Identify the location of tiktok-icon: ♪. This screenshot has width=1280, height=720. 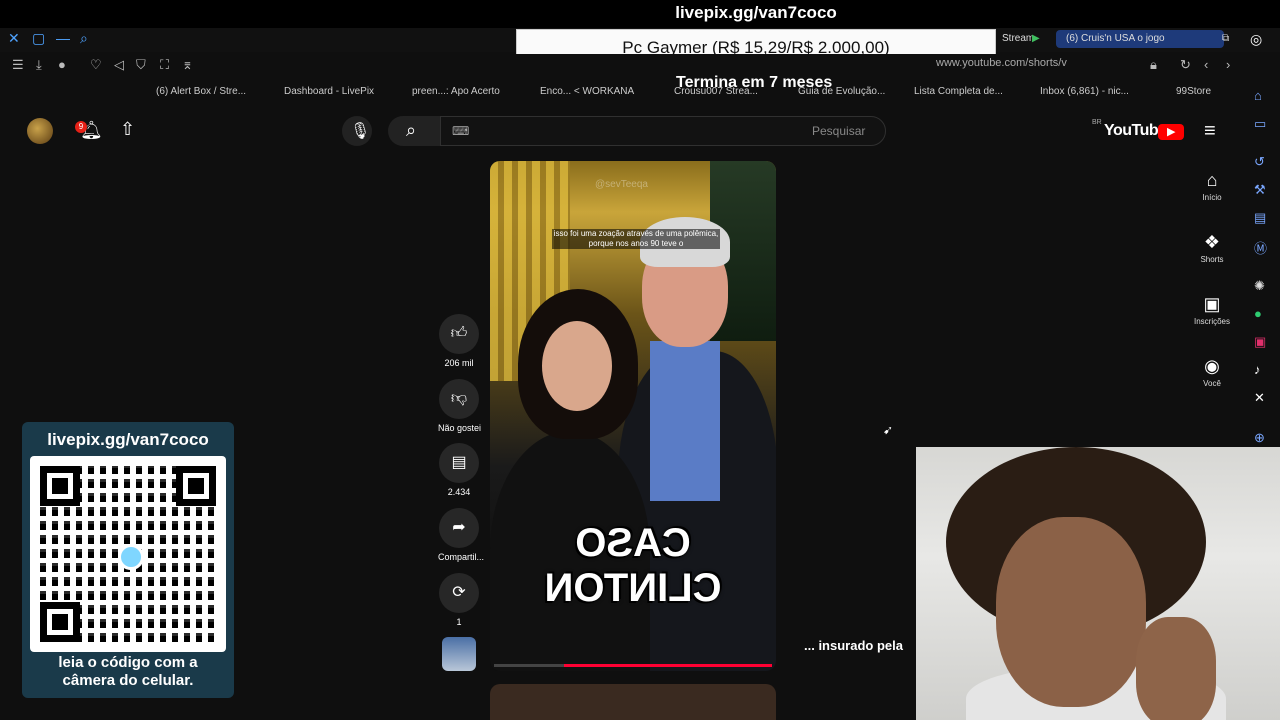
(1257, 369).